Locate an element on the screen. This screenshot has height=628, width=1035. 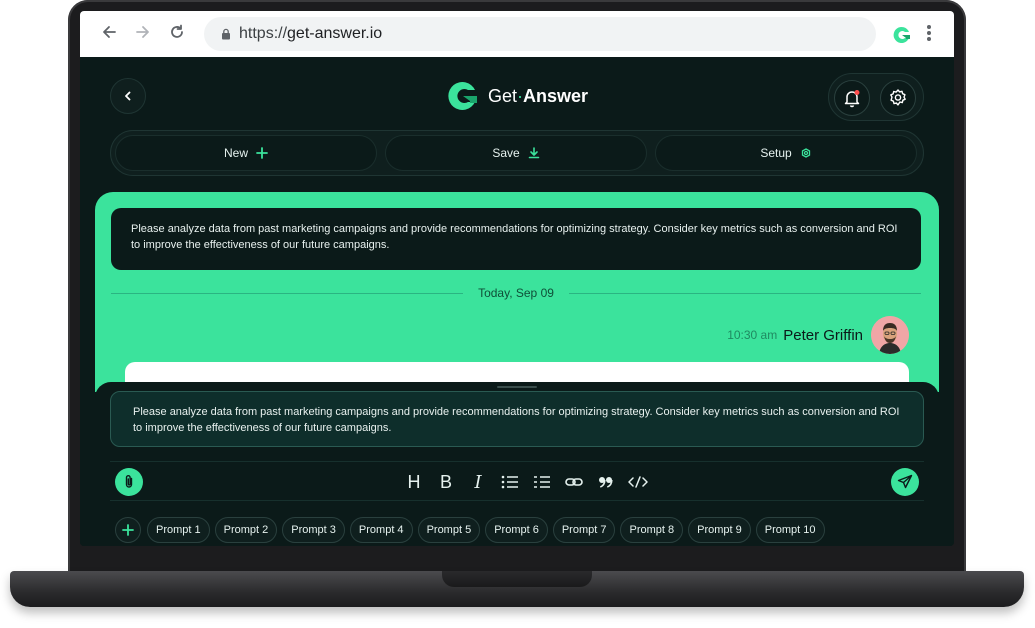
send-icon is located at coordinates (905, 481).